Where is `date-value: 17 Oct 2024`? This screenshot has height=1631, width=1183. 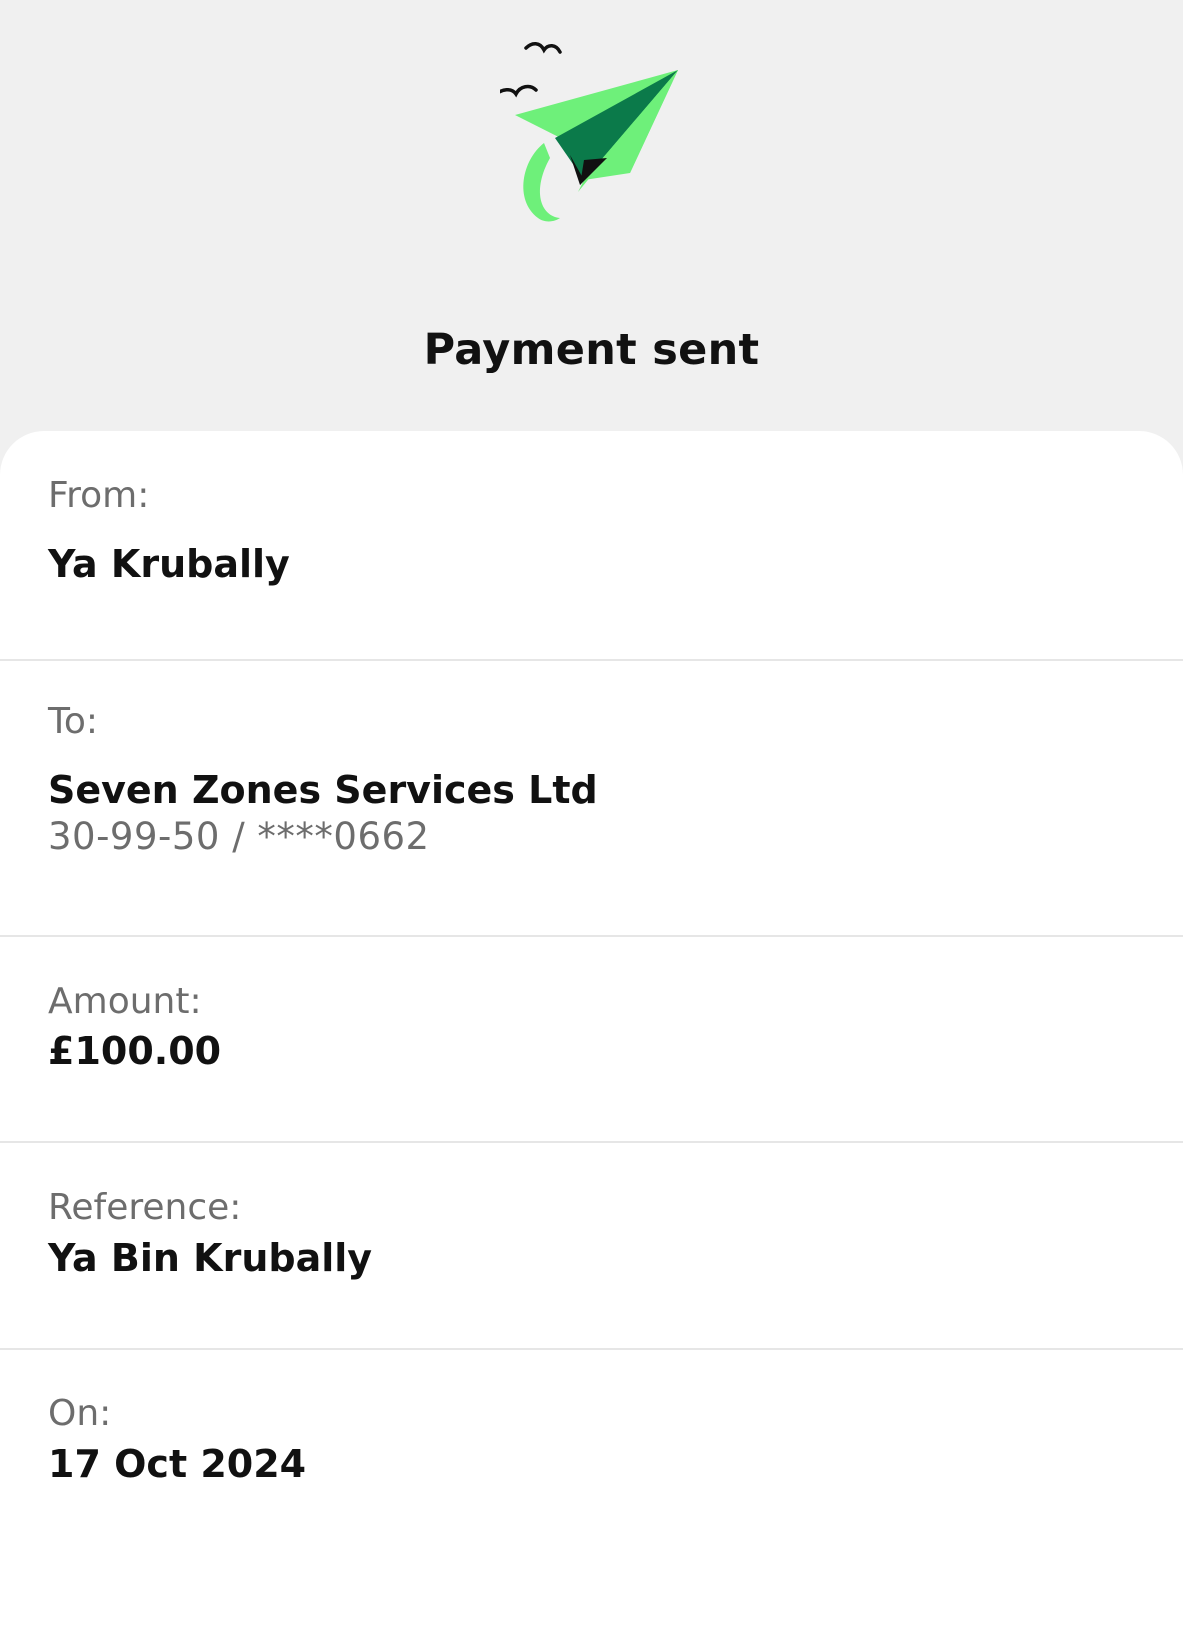 date-value: 17 Oct 2024 is located at coordinates (177, 1464).